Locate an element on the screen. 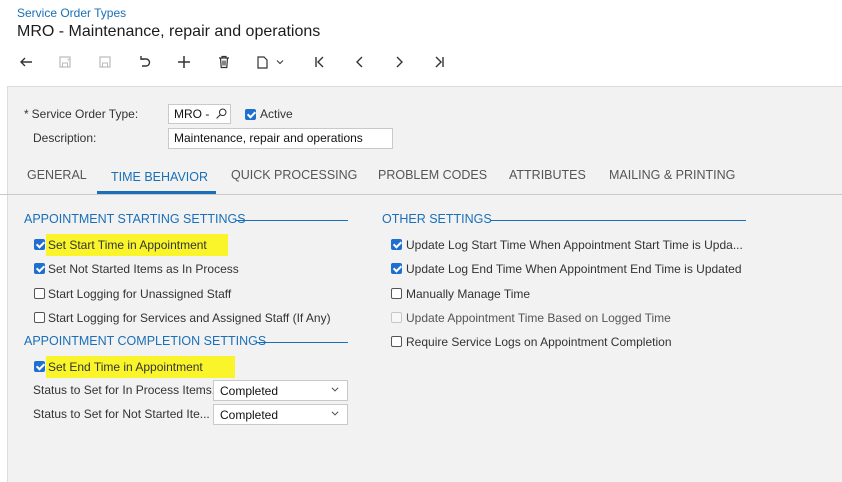  copy-paste-icon is located at coordinates (262, 62).